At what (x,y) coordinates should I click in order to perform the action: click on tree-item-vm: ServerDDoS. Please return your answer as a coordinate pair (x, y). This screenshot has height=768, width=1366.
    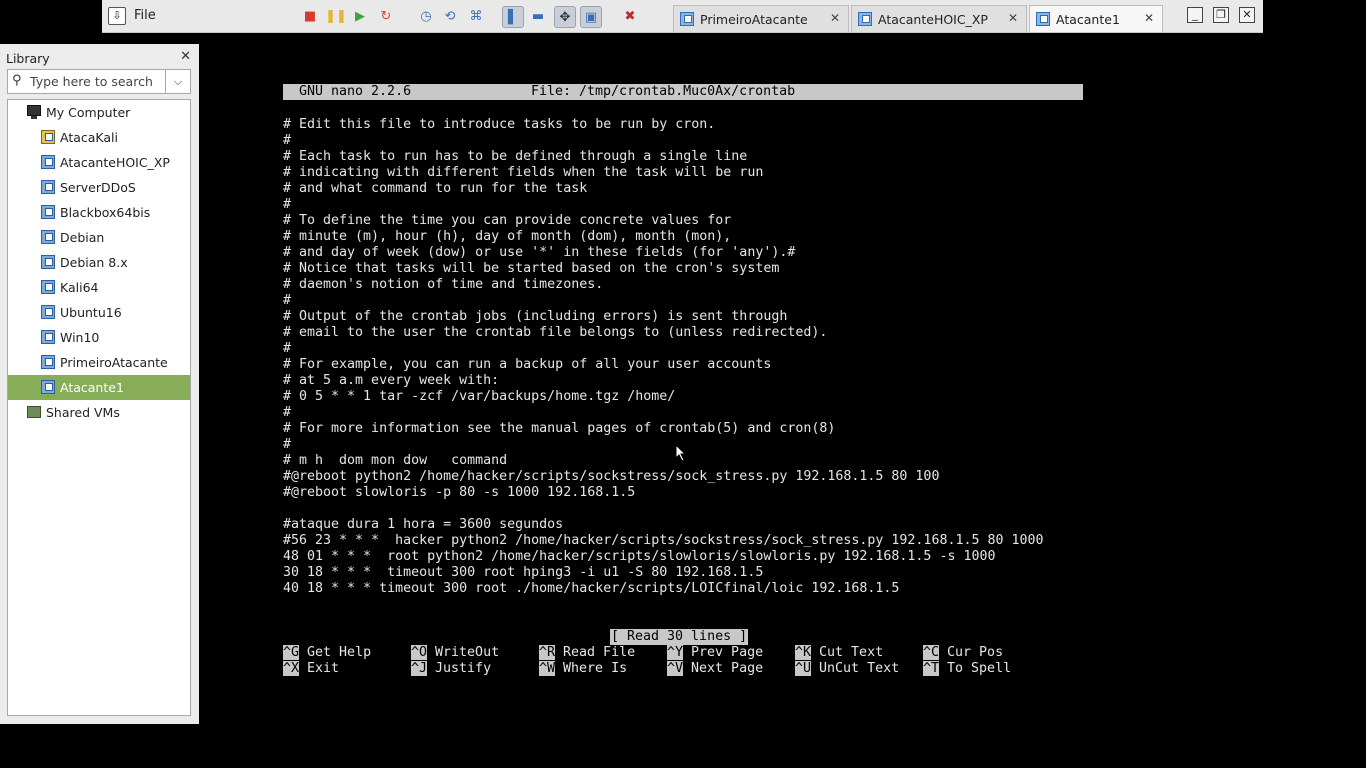
    Looking at the image, I should click on (99, 187).